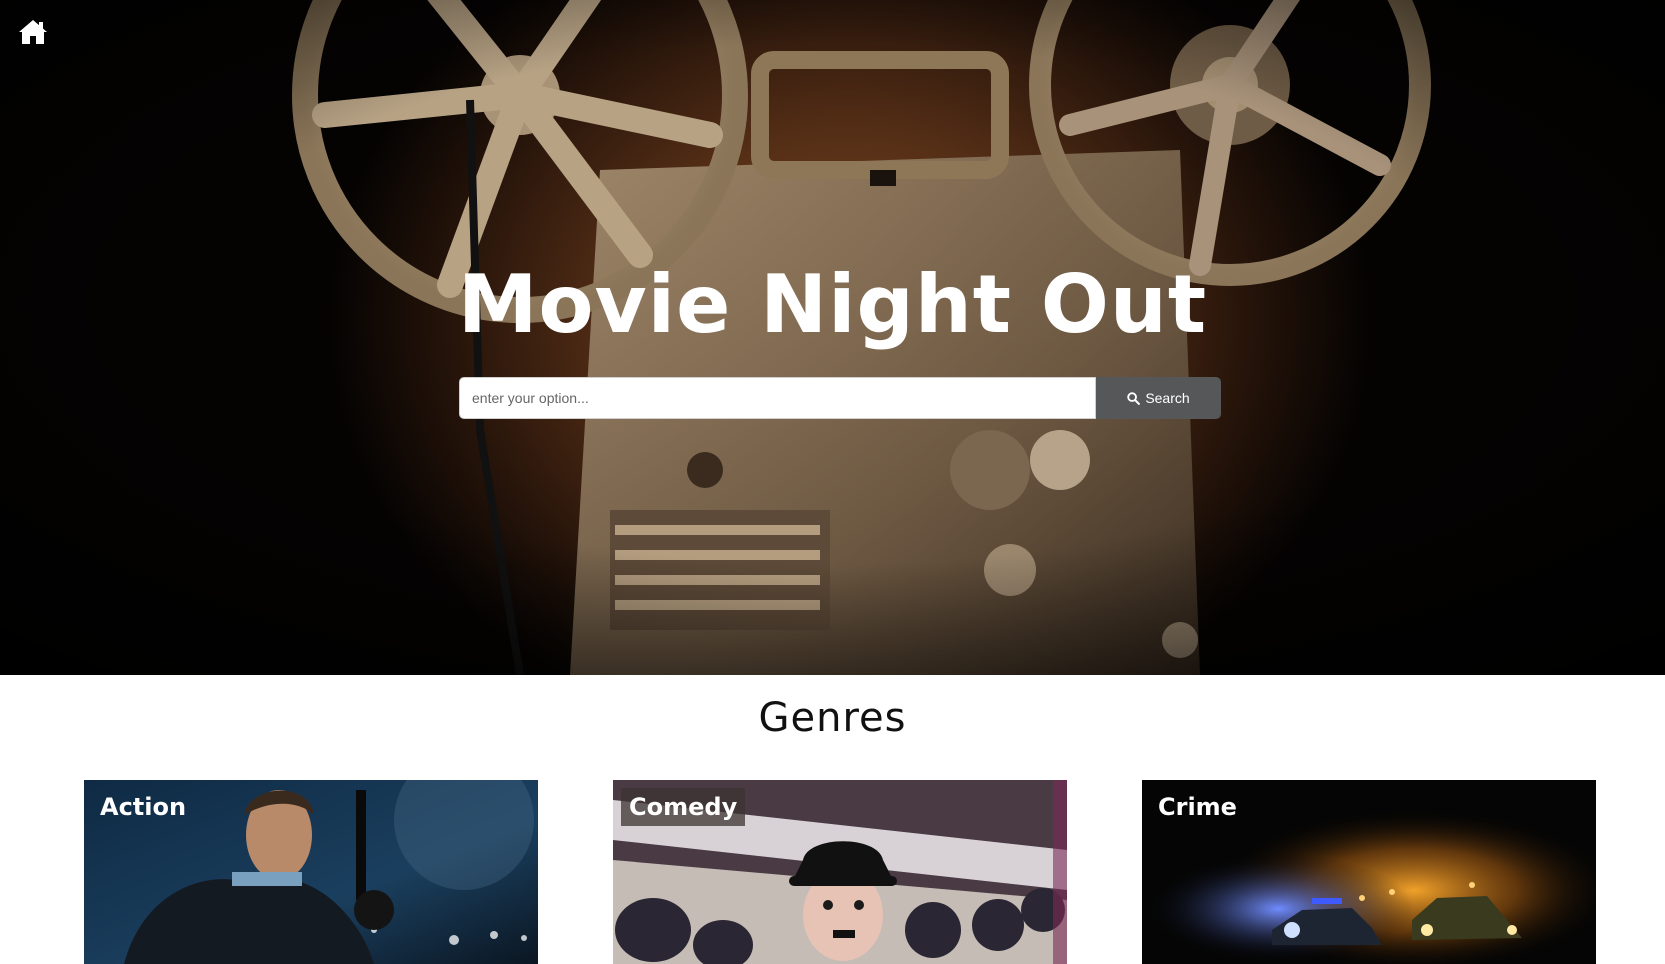 The image size is (1665, 964). I want to click on page-title: Movie Night Out, so click(832, 304).